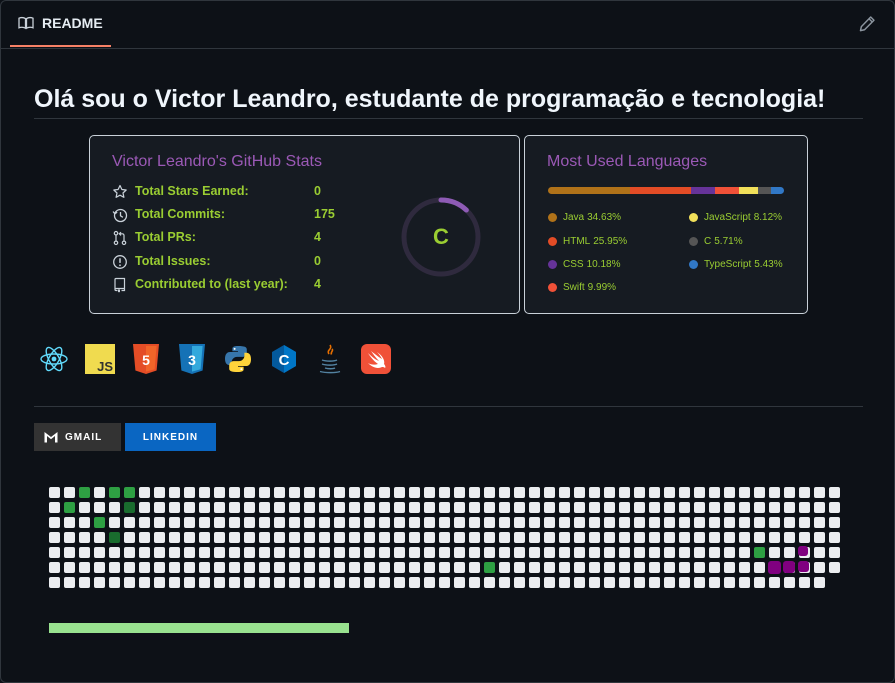  I want to click on css3-icon: 3, so click(191, 358).